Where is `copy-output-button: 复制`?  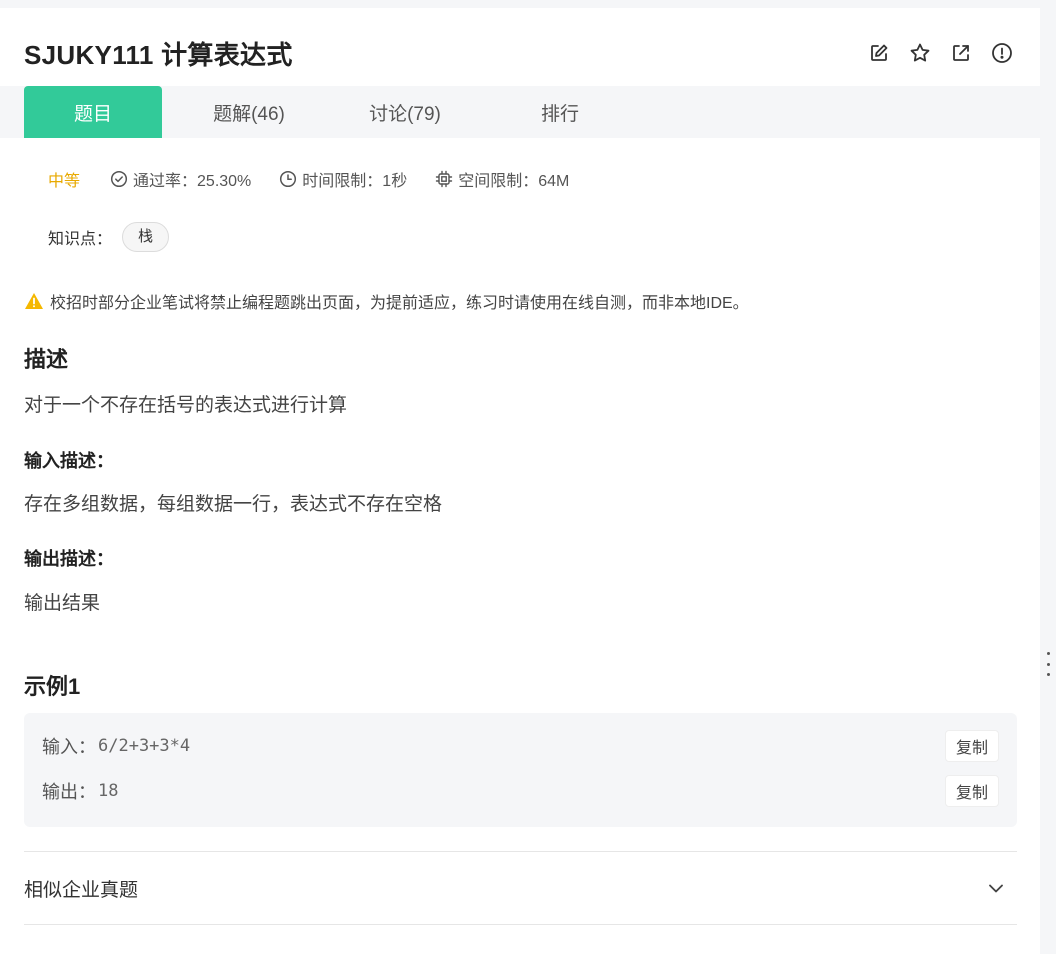 copy-output-button: 复制 is located at coordinates (971, 791).